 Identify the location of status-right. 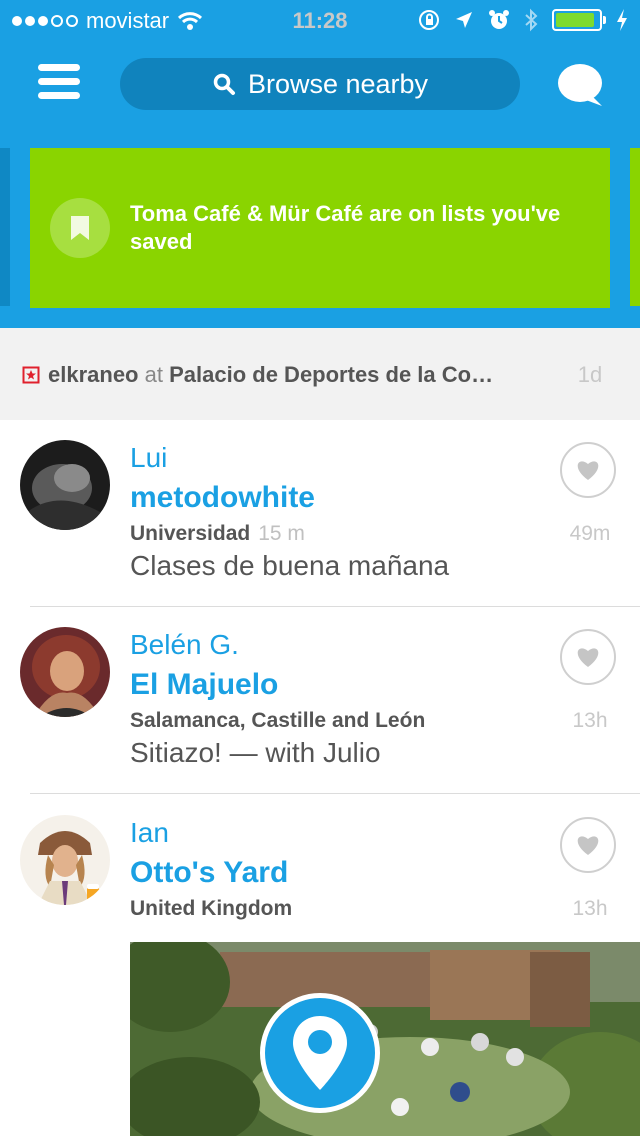
(523, 20).